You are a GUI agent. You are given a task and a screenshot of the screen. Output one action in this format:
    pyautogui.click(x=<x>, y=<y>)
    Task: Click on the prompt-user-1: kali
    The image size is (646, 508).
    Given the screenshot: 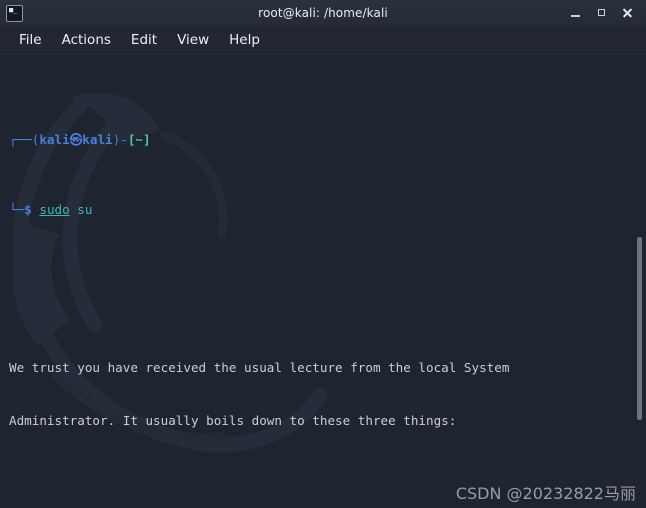 What is the action you would take?
    pyautogui.click(x=54, y=140)
    